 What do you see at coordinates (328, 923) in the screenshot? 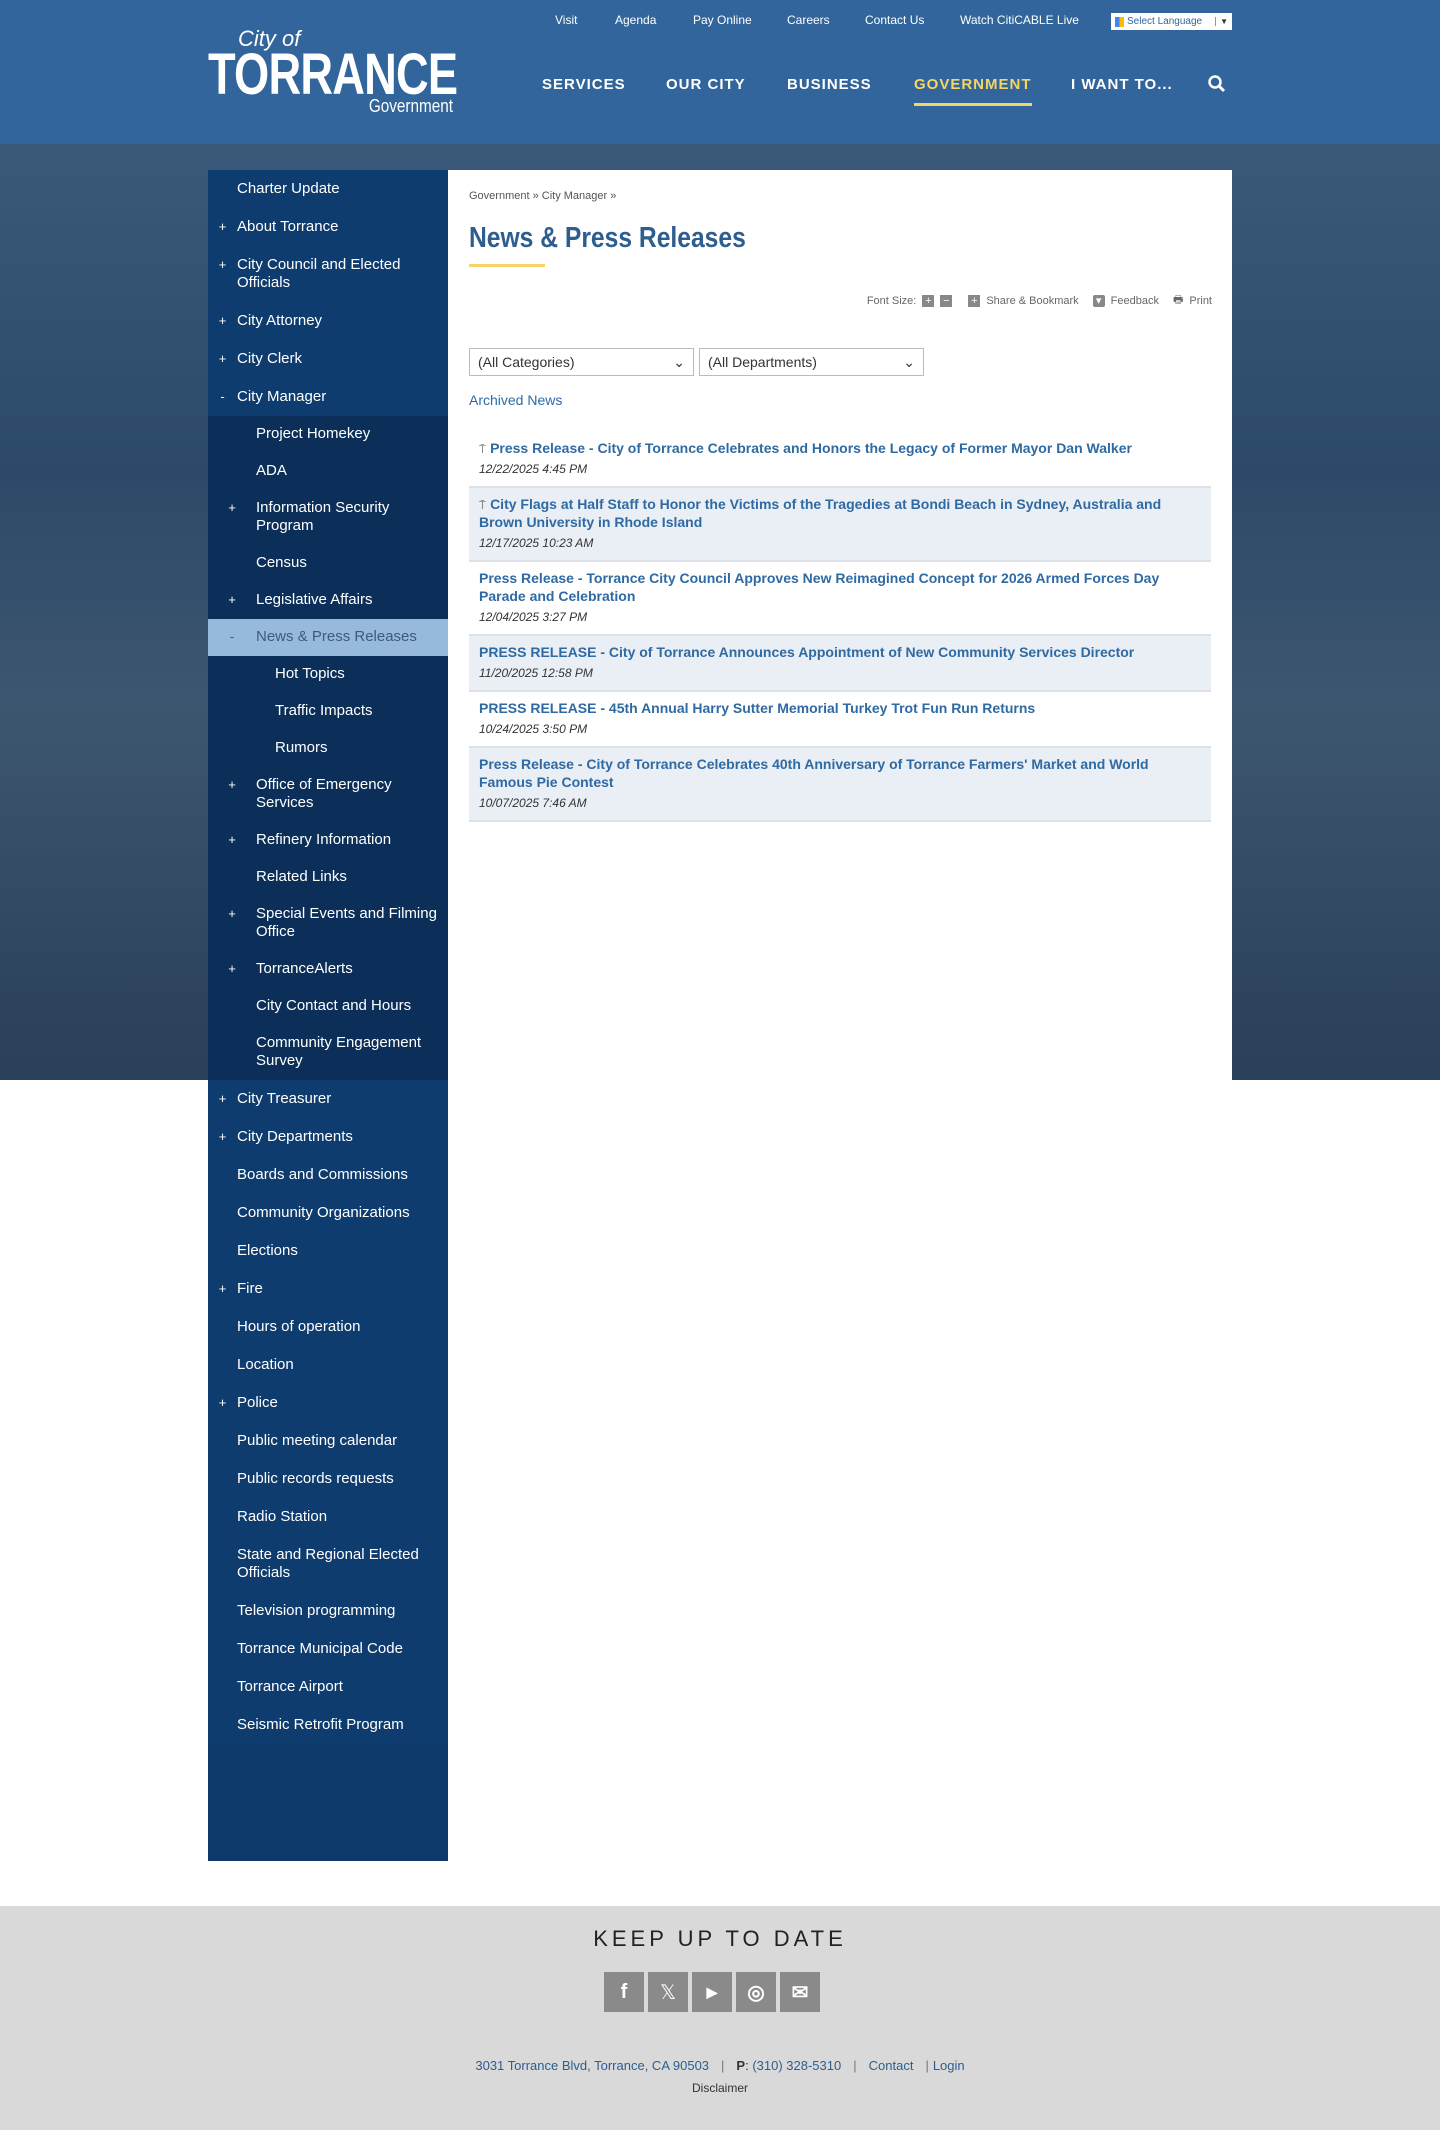
I see `sidebar-item: + Special Events and Filming Office` at bounding box center [328, 923].